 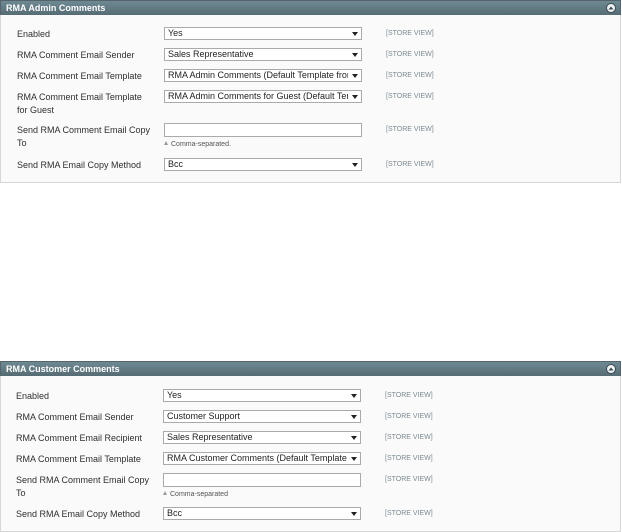 I want to click on copy-to-hint: Comma-separated, so click(x=195, y=494).